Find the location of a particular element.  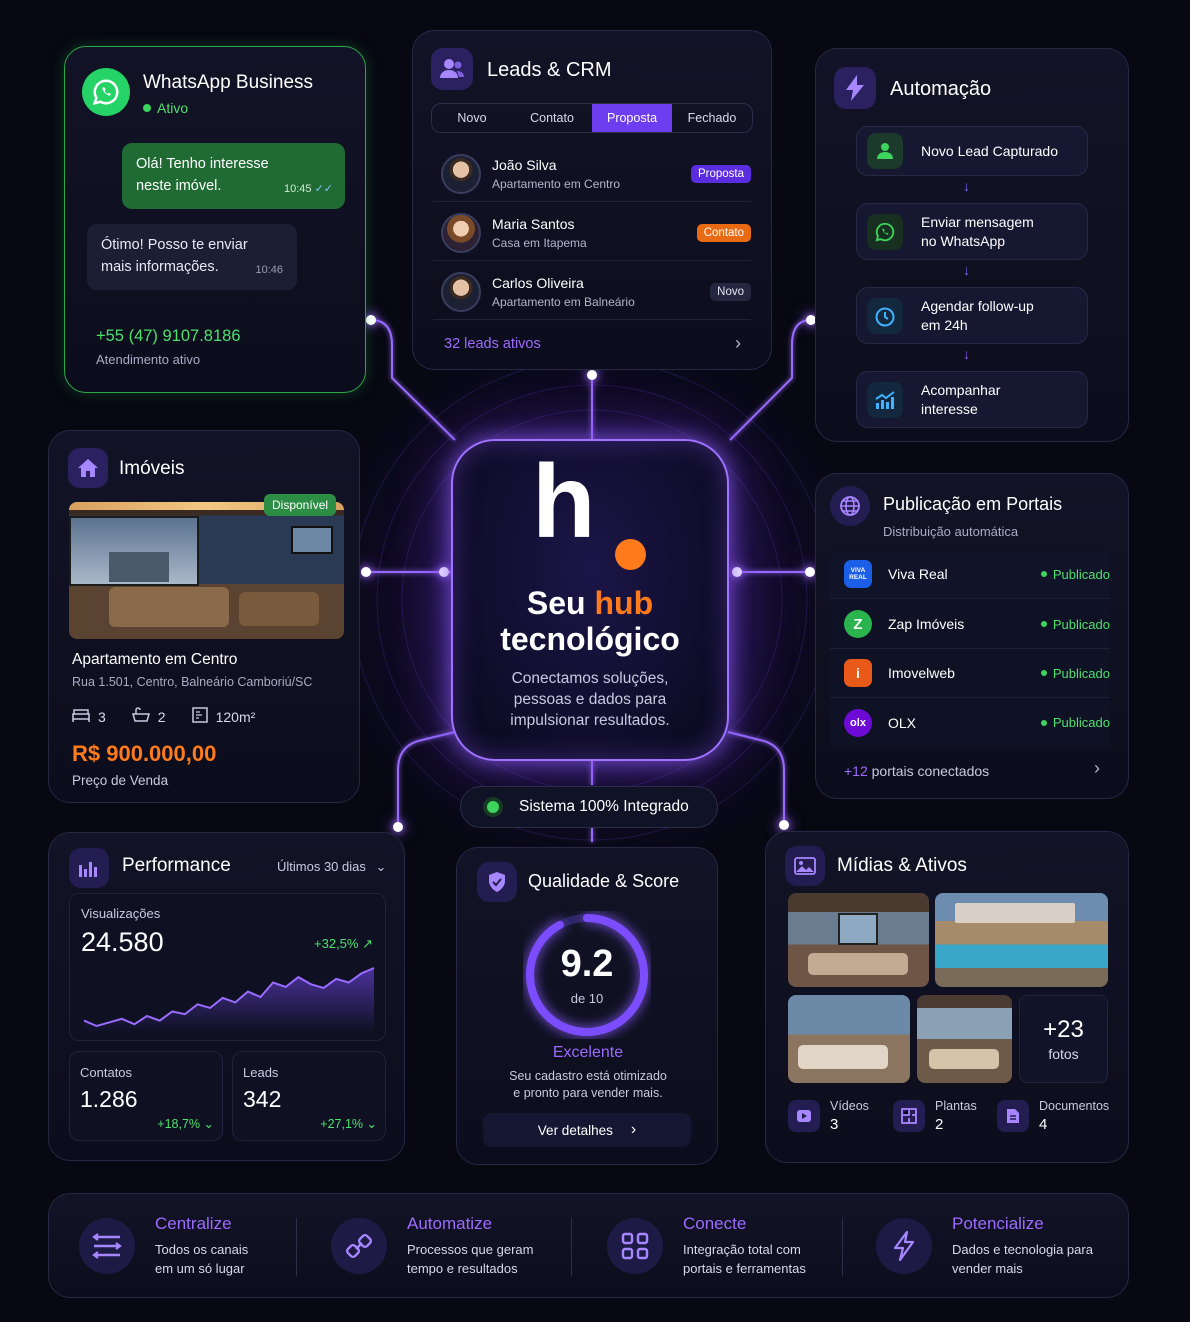

score-value: 9.2 is located at coordinates (587, 964).